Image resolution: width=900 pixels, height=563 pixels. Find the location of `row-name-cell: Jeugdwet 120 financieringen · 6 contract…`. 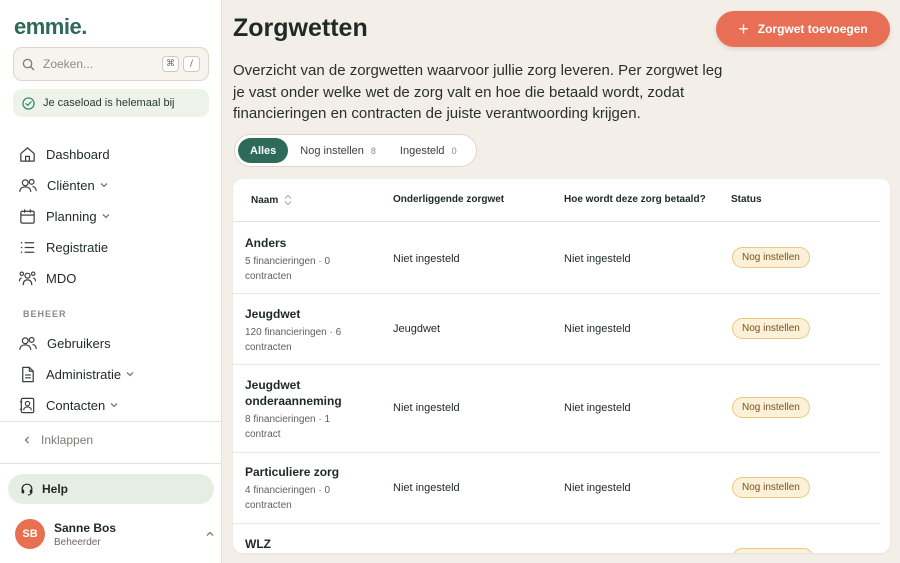

row-name-cell: Jeugdwet 120 financieringen · 6 contract… is located at coordinates (302, 330).